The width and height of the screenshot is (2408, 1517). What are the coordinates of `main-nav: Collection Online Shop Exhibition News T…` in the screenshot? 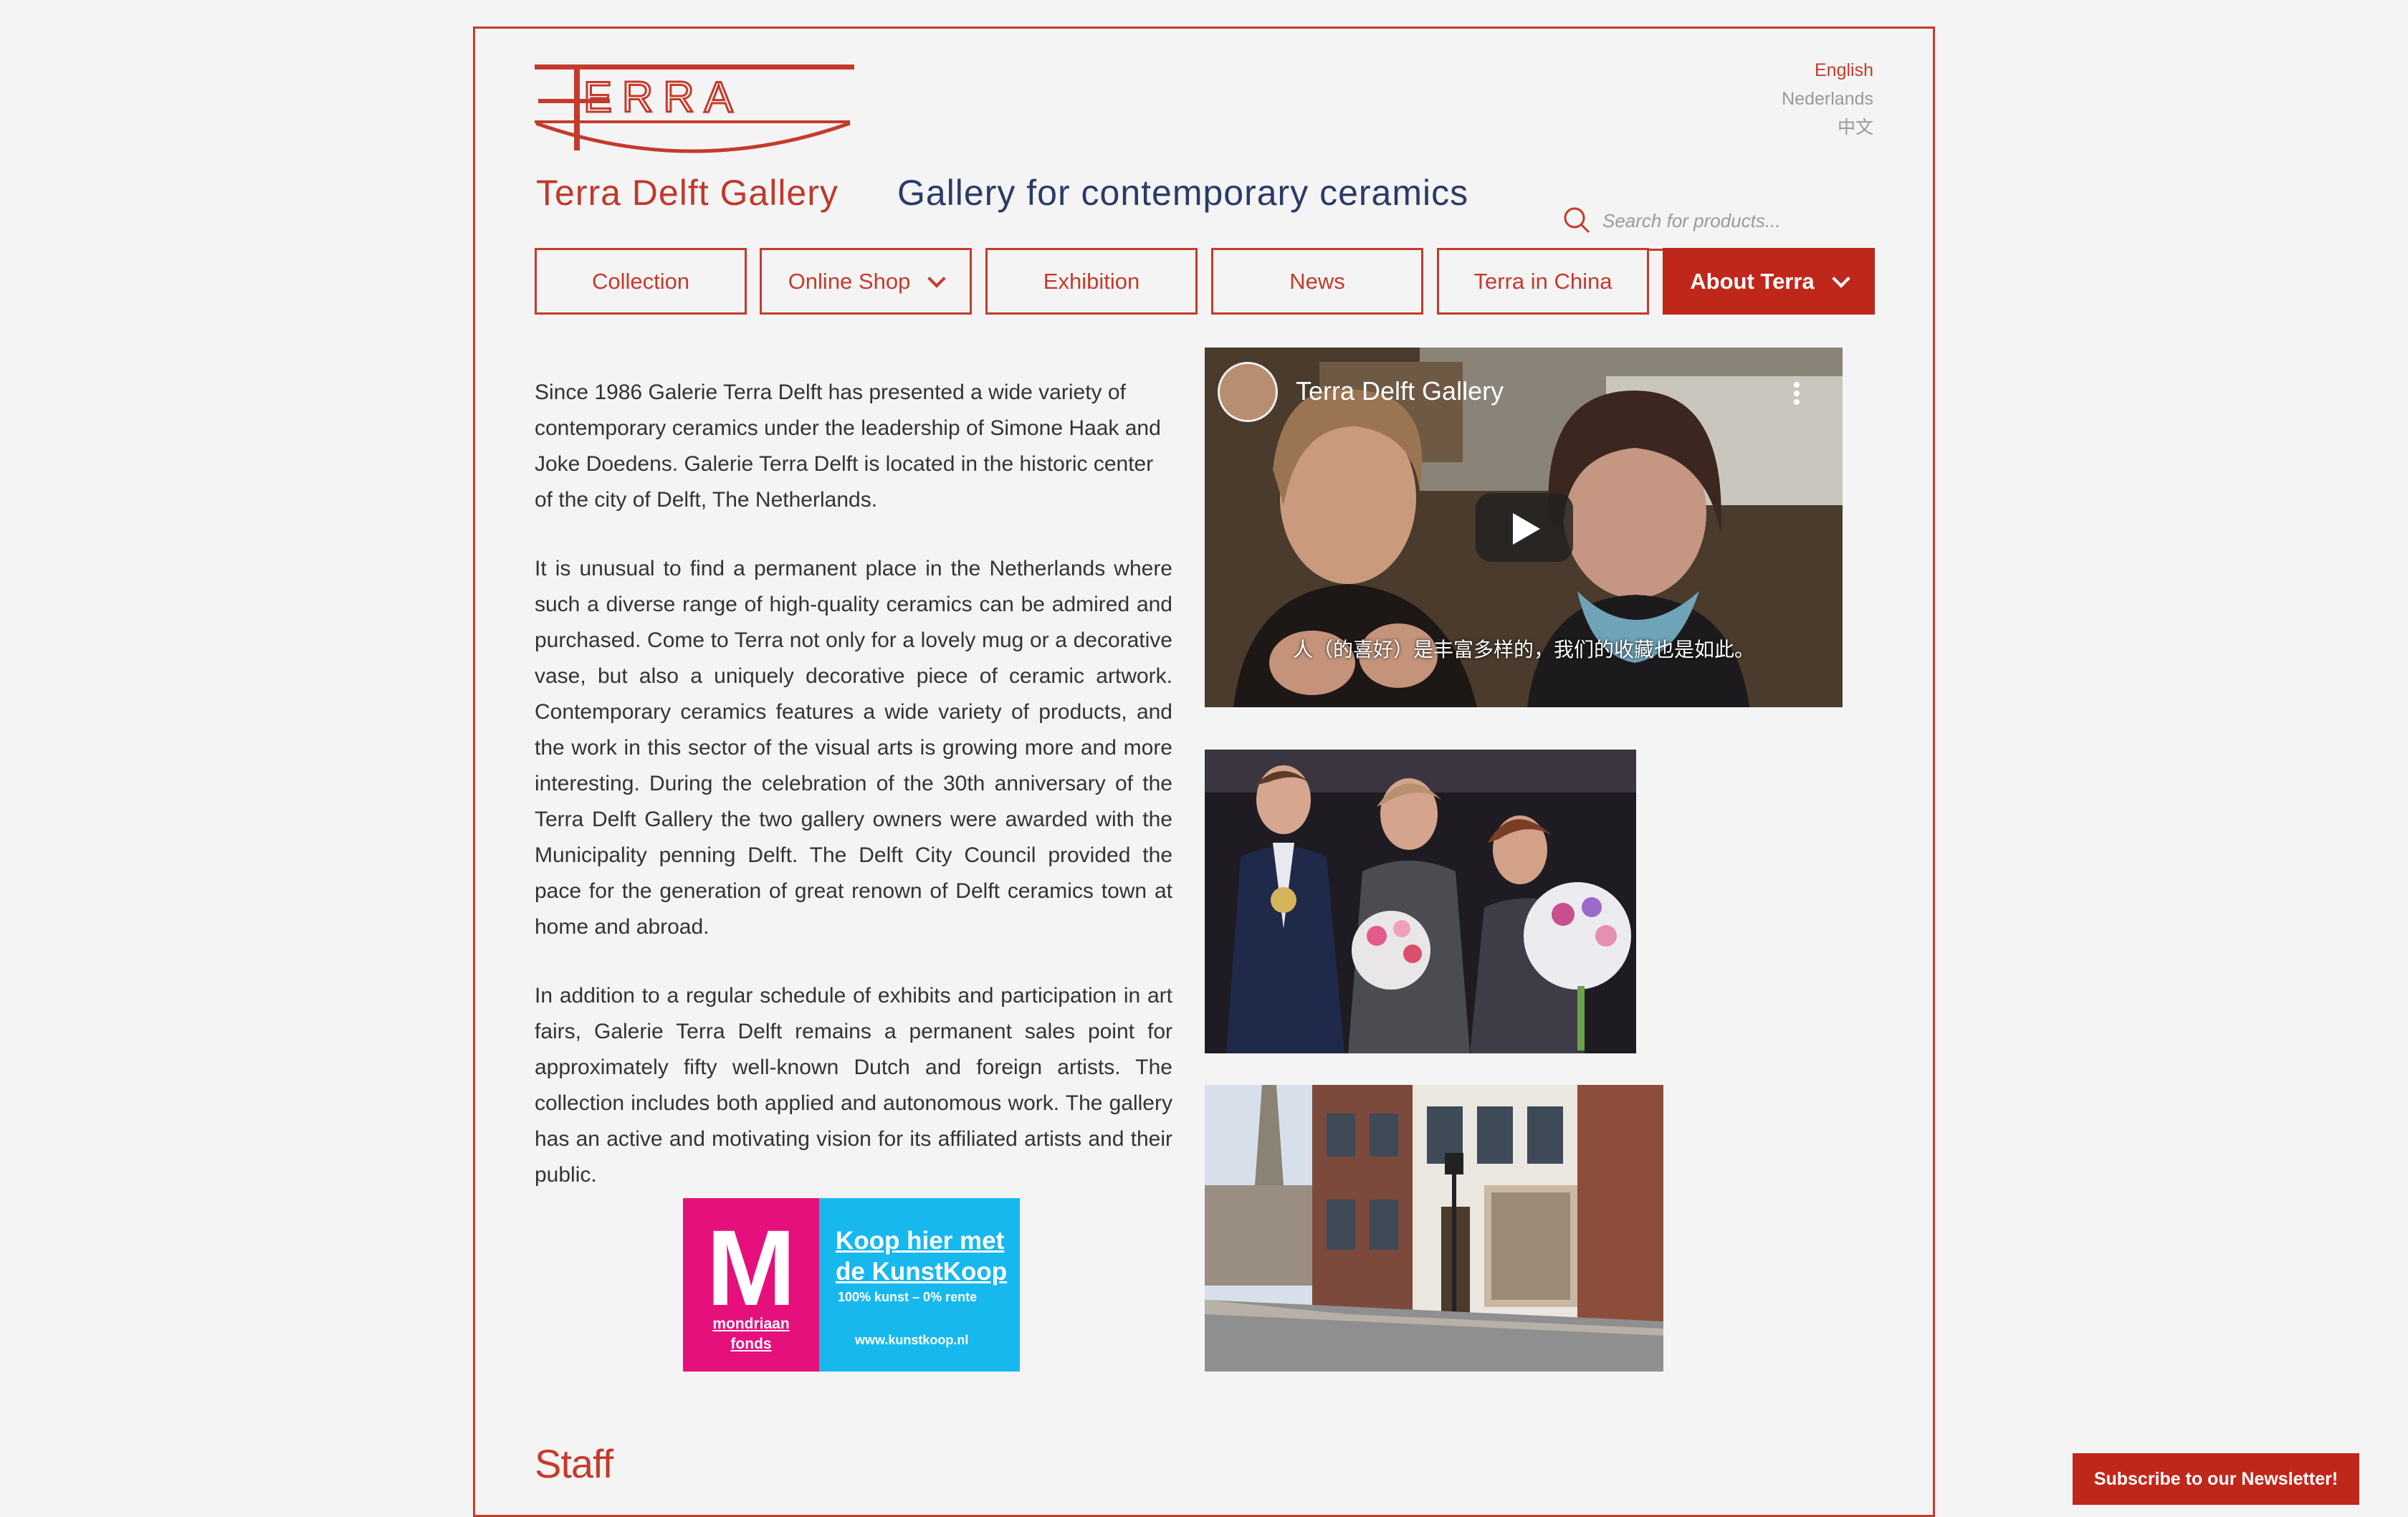 It's located at (1205, 281).